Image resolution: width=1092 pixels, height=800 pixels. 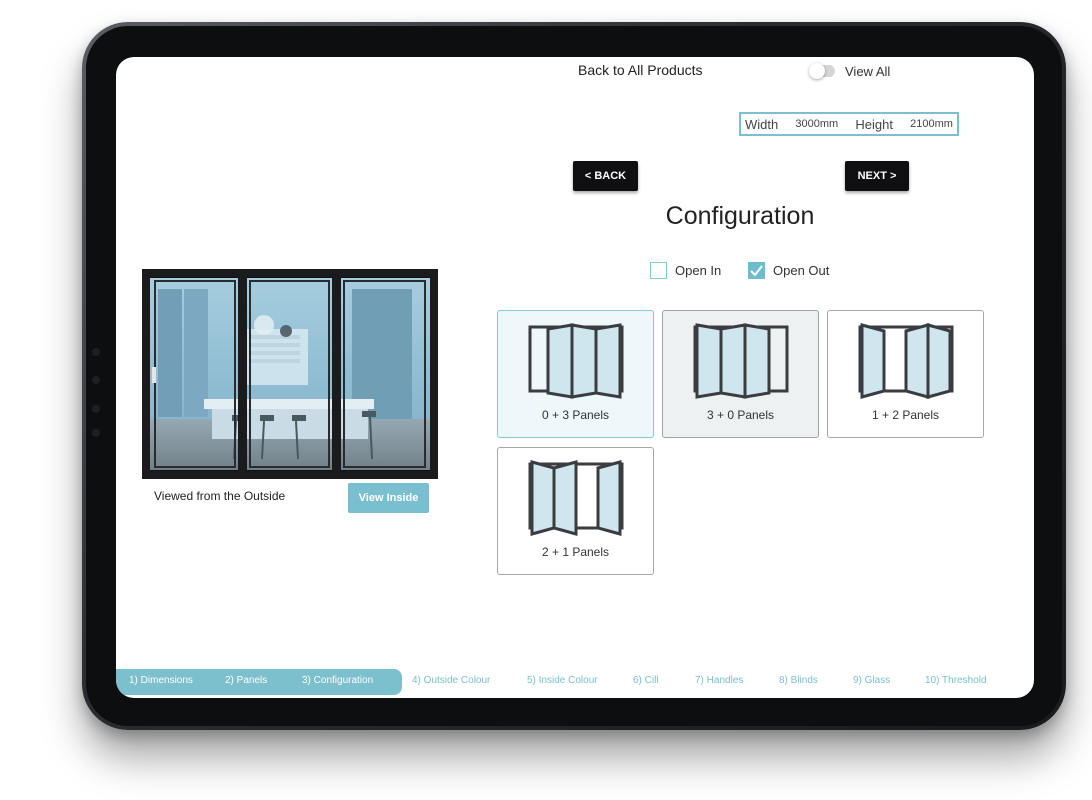 I want to click on step-configuration: 3) Configuration, so click(x=337, y=680).